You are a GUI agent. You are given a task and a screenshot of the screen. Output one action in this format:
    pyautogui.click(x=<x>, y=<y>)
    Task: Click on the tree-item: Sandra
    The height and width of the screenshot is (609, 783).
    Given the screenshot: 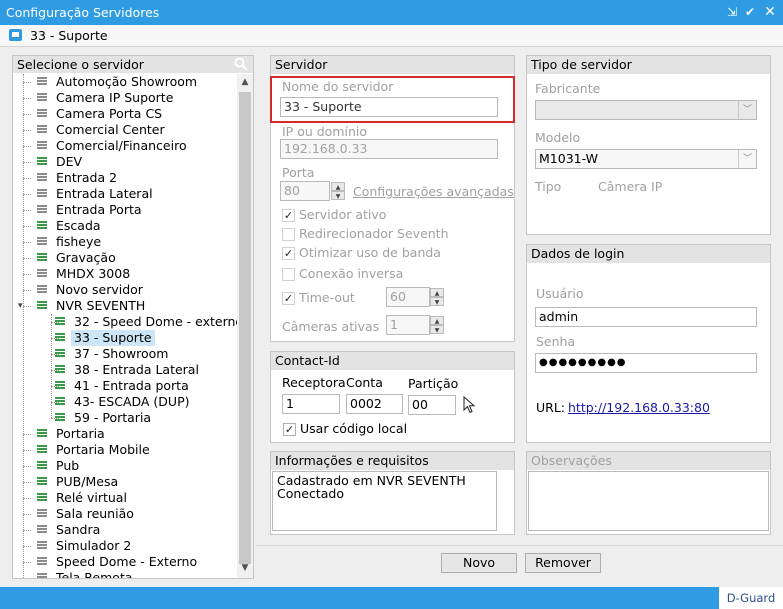 What is the action you would take?
    pyautogui.click(x=125, y=530)
    